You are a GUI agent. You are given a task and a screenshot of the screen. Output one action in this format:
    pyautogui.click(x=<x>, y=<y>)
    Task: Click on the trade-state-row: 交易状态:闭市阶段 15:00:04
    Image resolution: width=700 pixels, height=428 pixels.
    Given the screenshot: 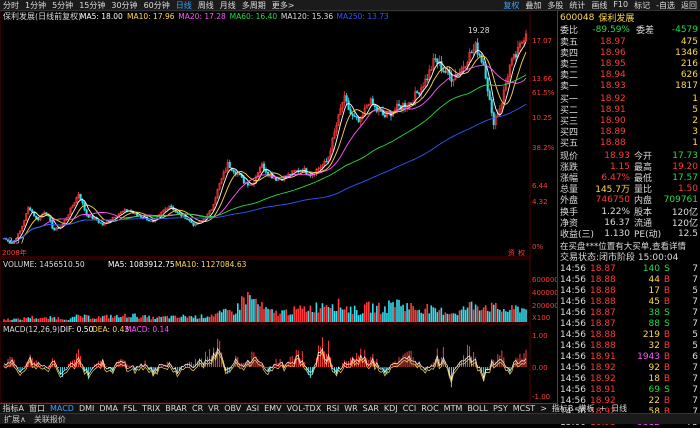 What is the action you would take?
    pyautogui.click(x=629, y=256)
    